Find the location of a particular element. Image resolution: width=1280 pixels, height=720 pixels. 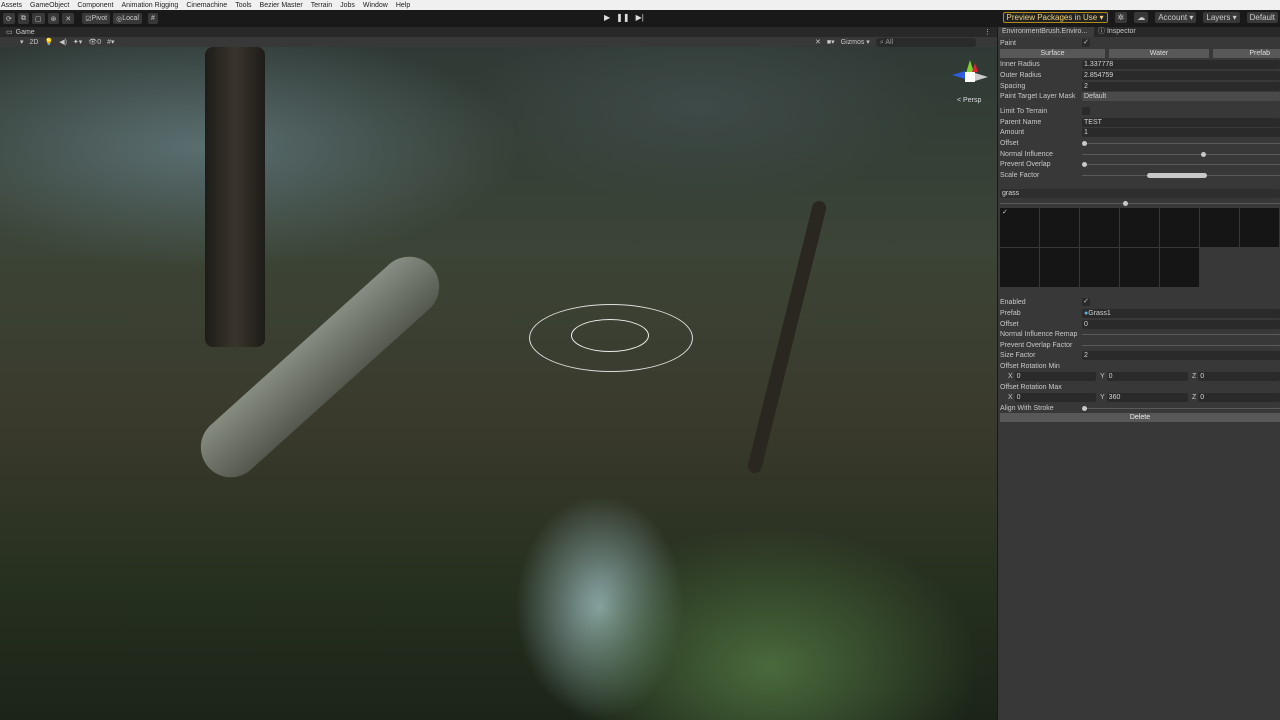

pause-icon: ❚❚ is located at coordinates (622, 17).